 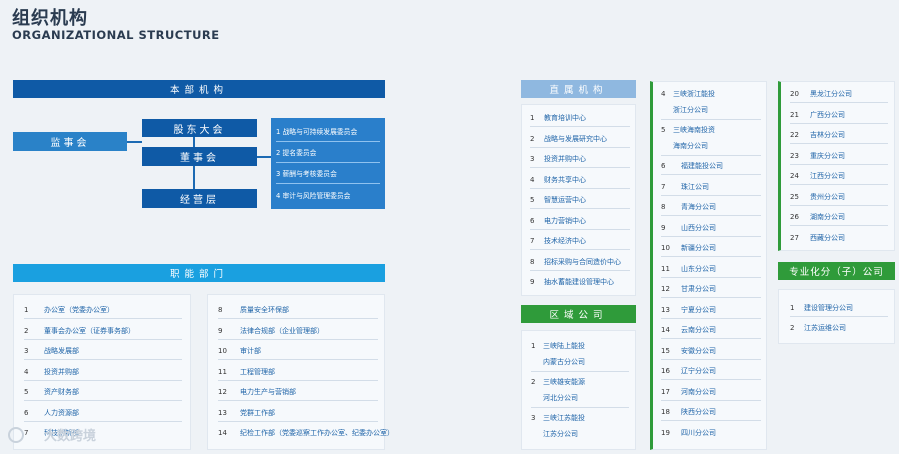 I want to click on list-item-label: 宁夏分公司, so click(x=698, y=309).